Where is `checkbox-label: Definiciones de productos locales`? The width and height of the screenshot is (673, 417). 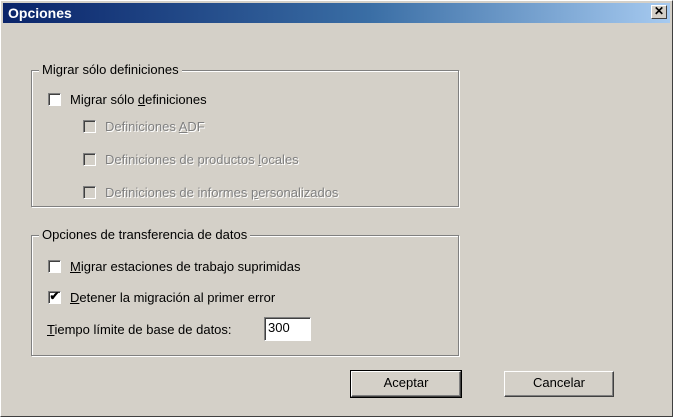
checkbox-label: Definiciones de productos locales is located at coordinates (202, 159).